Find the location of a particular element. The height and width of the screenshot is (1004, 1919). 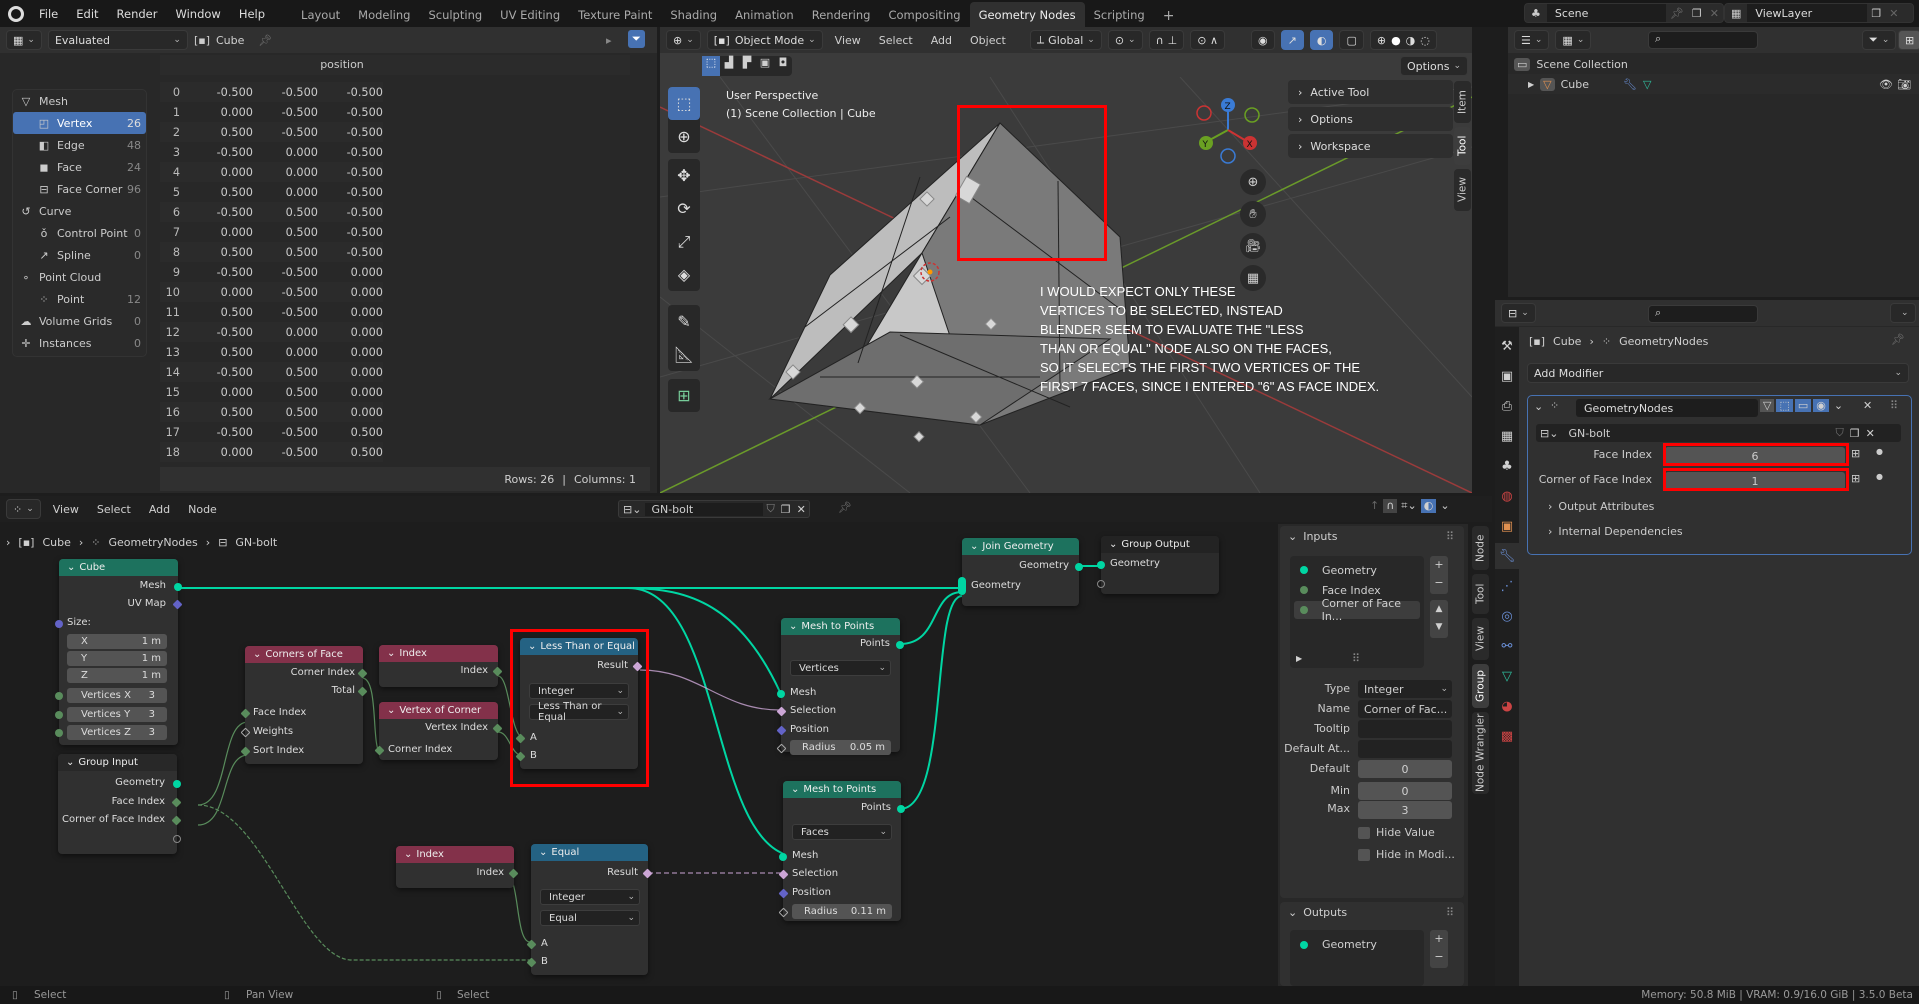

editor-type-button: ⊕ ⌄ is located at coordinates (683, 40).